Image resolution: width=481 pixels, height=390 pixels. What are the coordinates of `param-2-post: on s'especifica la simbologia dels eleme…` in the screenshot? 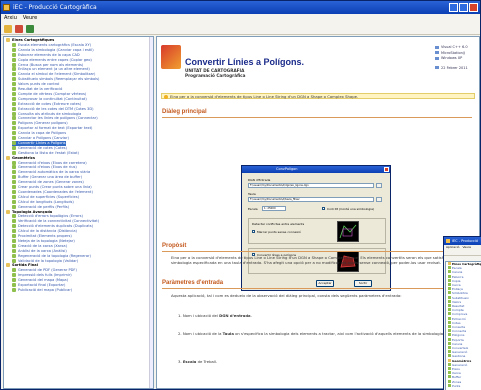 It's located at (349, 333).